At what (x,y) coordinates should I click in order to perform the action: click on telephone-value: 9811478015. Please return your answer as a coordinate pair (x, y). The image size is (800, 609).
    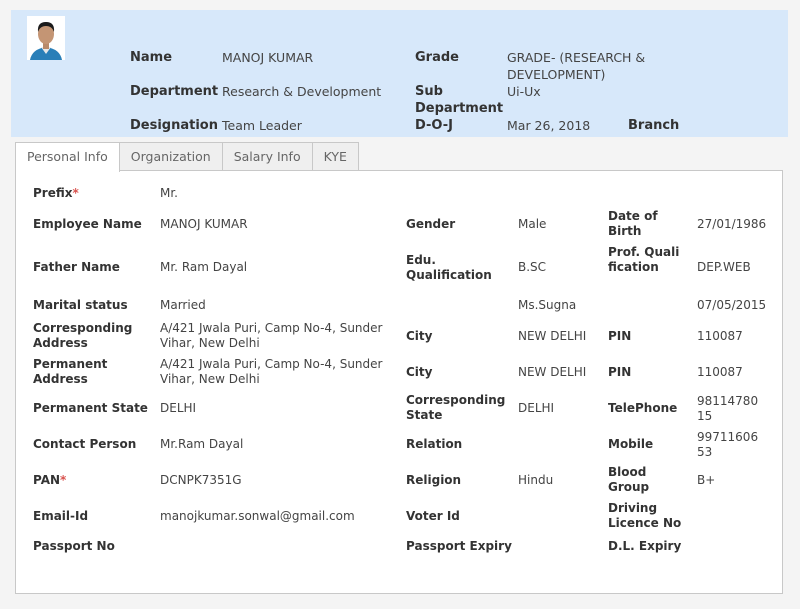
    Looking at the image, I should click on (728, 408).